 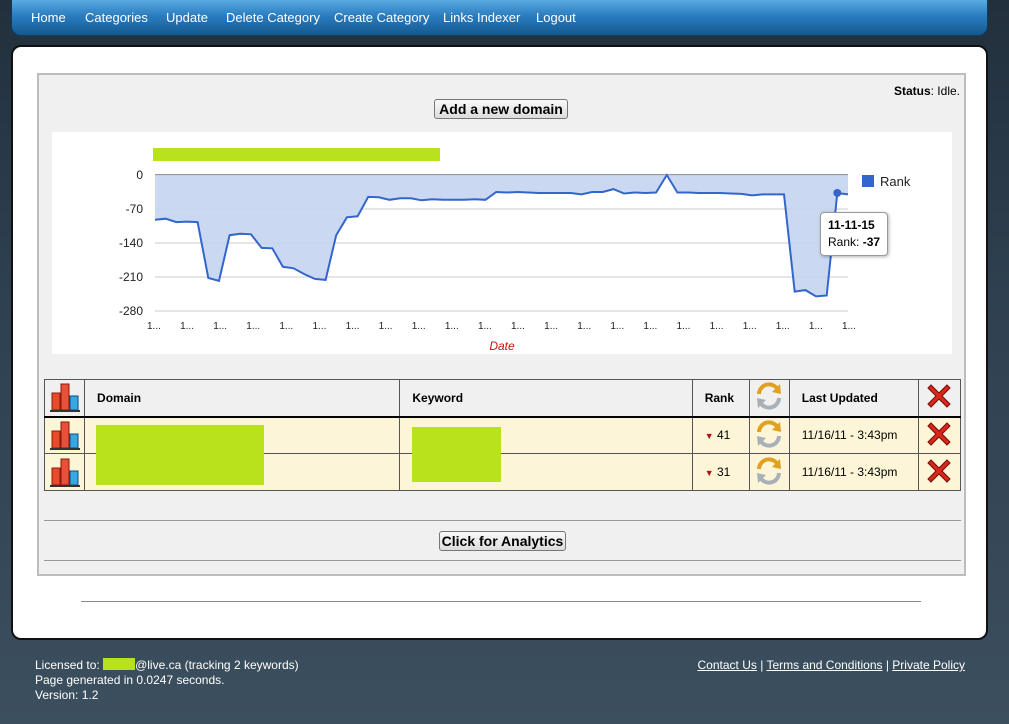 What do you see at coordinates (131, 243) in the screenshot?
I see `y-tick-label: -140` at bounding box center [131, 243].